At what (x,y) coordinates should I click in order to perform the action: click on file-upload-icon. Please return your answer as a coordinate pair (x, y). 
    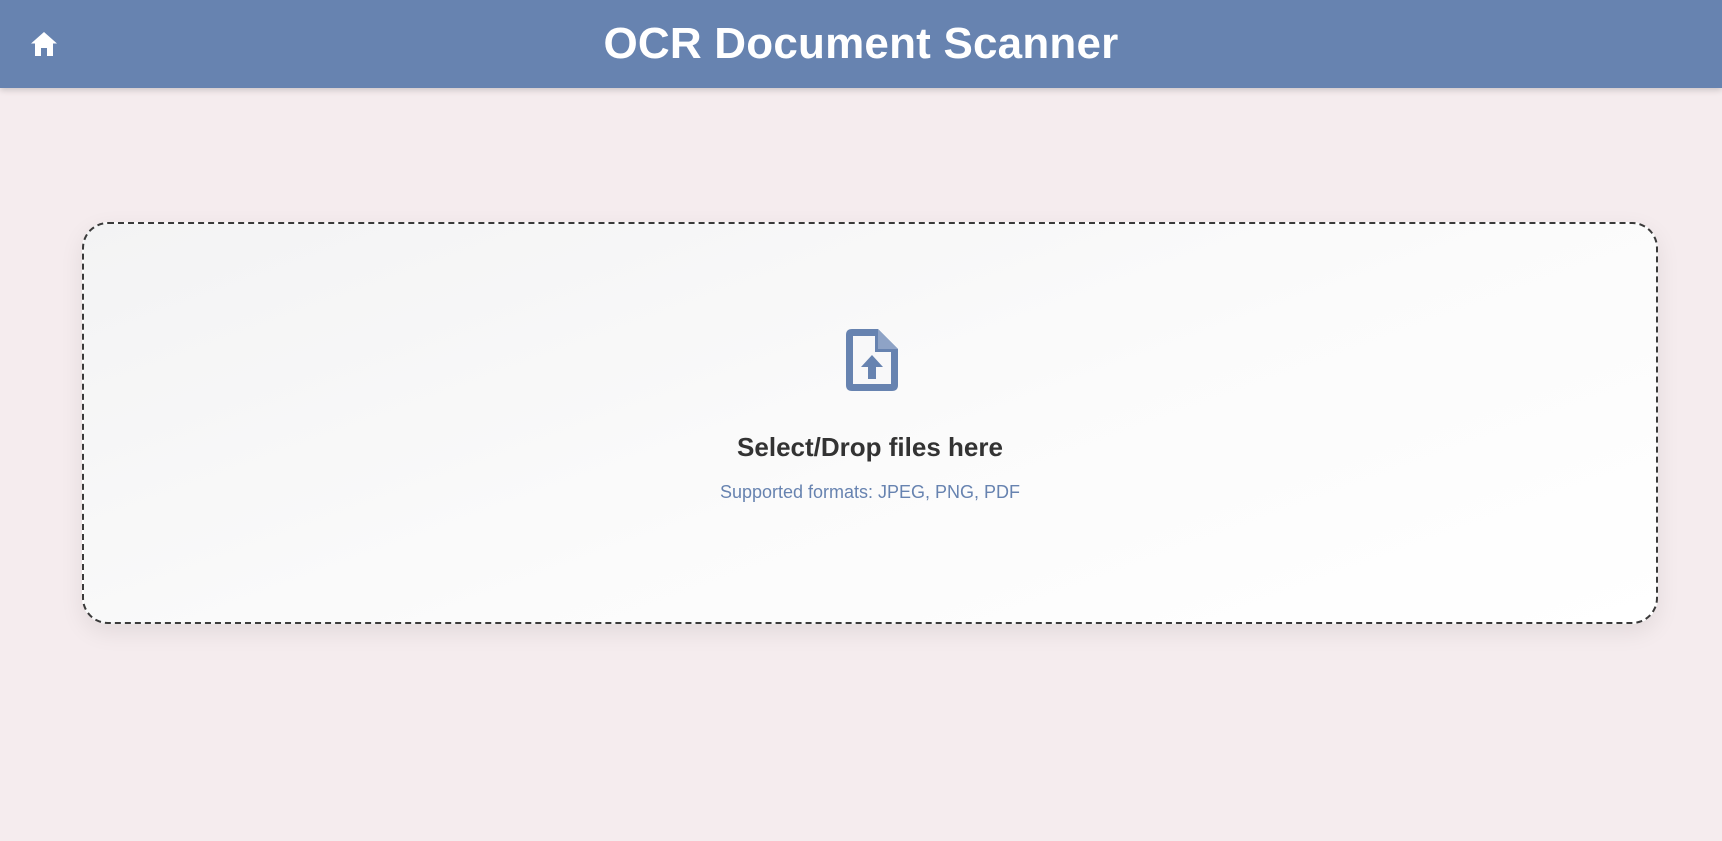
    Looking at the image, I should click on (872, 360).